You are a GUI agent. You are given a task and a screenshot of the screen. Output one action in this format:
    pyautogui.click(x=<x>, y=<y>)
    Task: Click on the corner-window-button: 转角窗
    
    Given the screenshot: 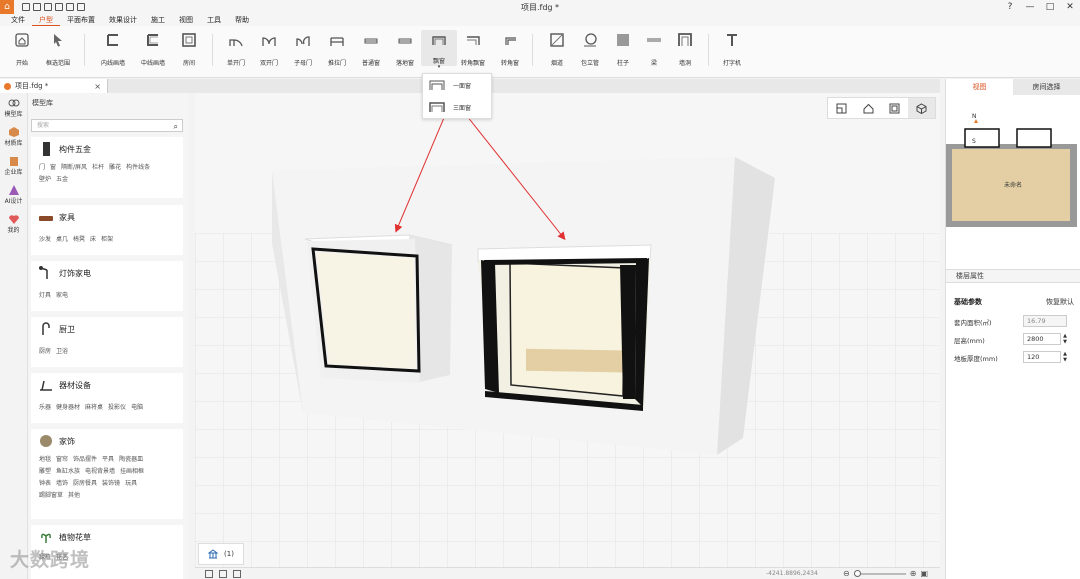 What is the action you would take?
    pyautogui.click(x=510, y=49)
    